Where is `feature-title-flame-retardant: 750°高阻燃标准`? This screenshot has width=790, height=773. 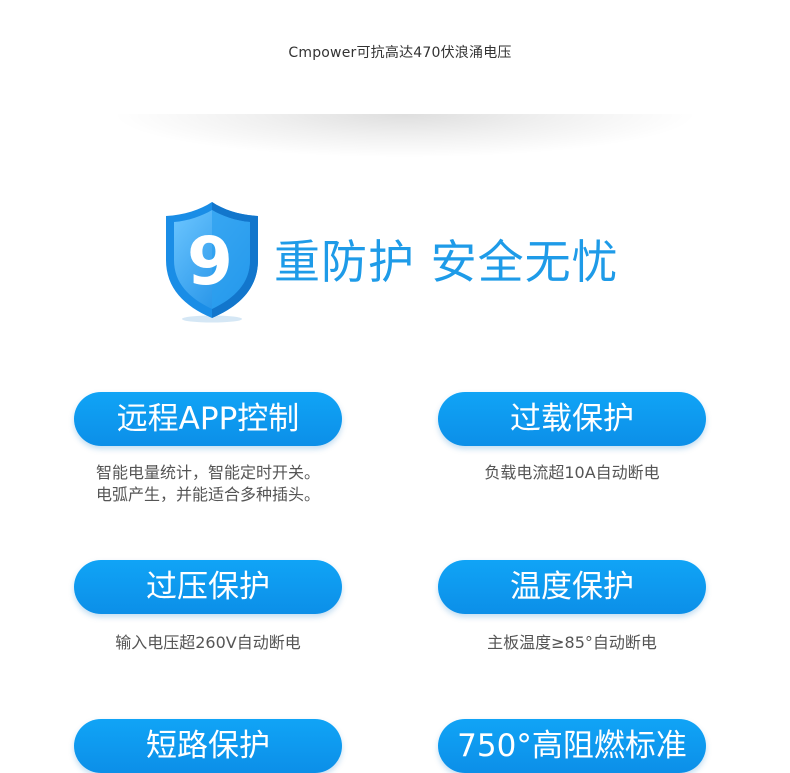
feature-title-flame-retardant: 750°高阻燃标准 is located at coordinates (572, 746).